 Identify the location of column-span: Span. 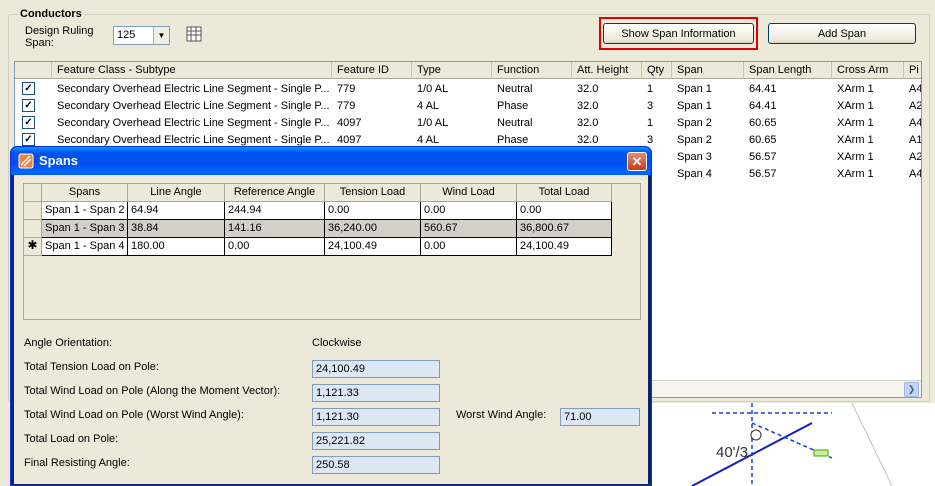
(708, 70).